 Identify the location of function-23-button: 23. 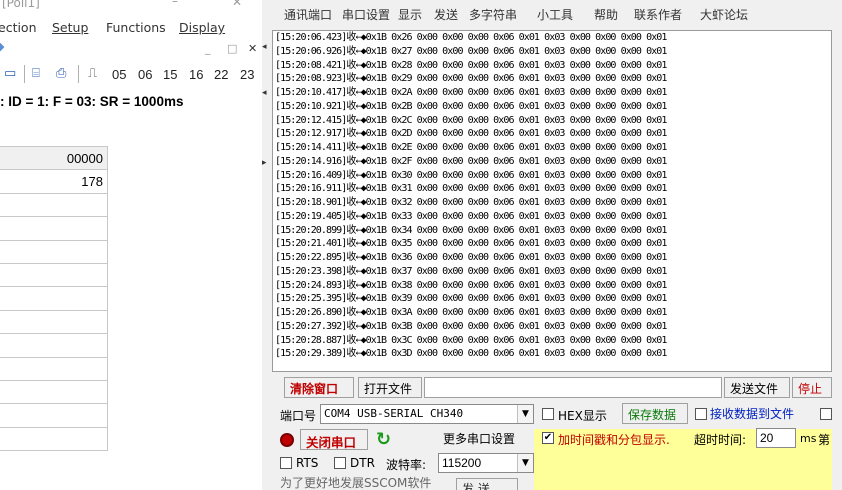
(247, 74).